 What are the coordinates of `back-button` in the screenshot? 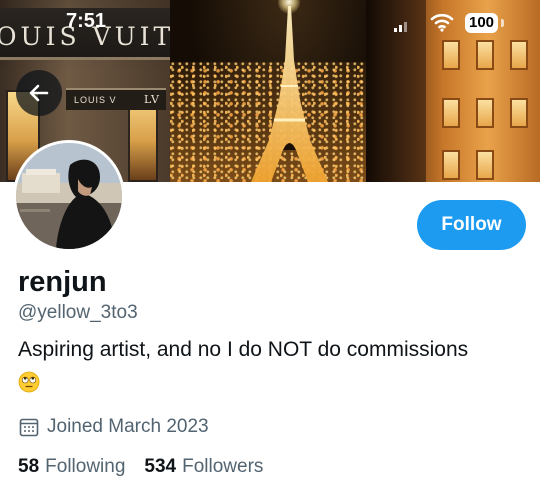 It's located at (39, 93).